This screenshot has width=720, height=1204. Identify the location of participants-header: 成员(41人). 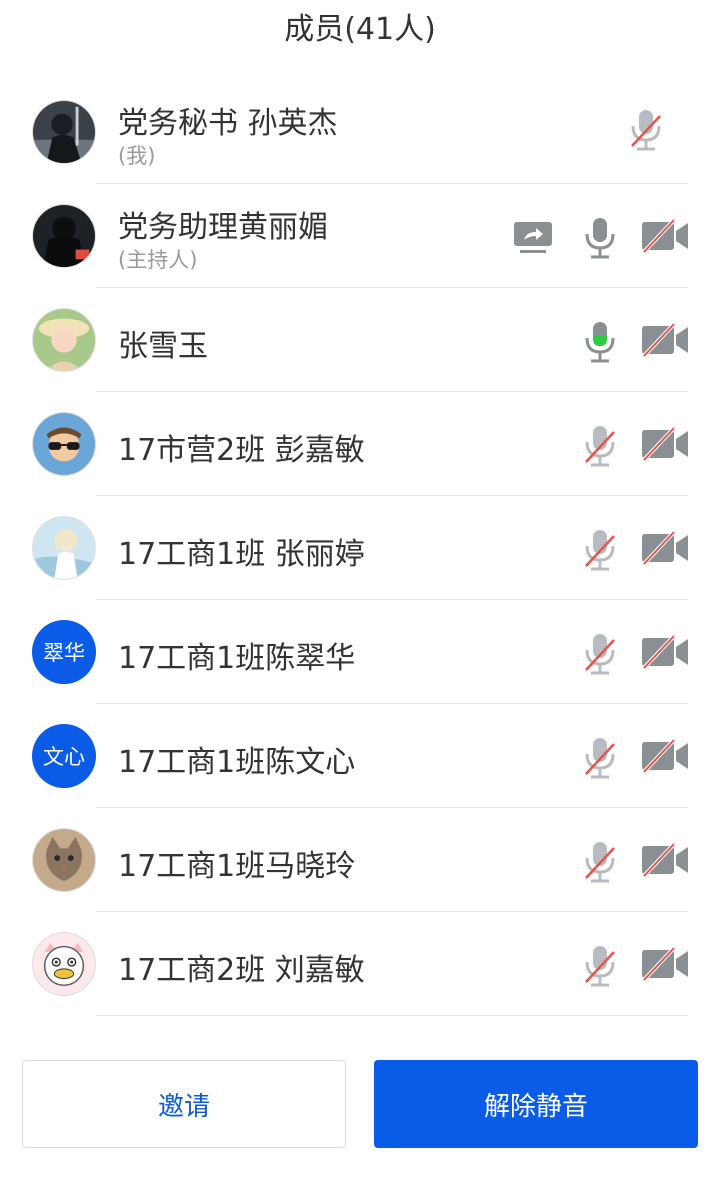
(360, 30).